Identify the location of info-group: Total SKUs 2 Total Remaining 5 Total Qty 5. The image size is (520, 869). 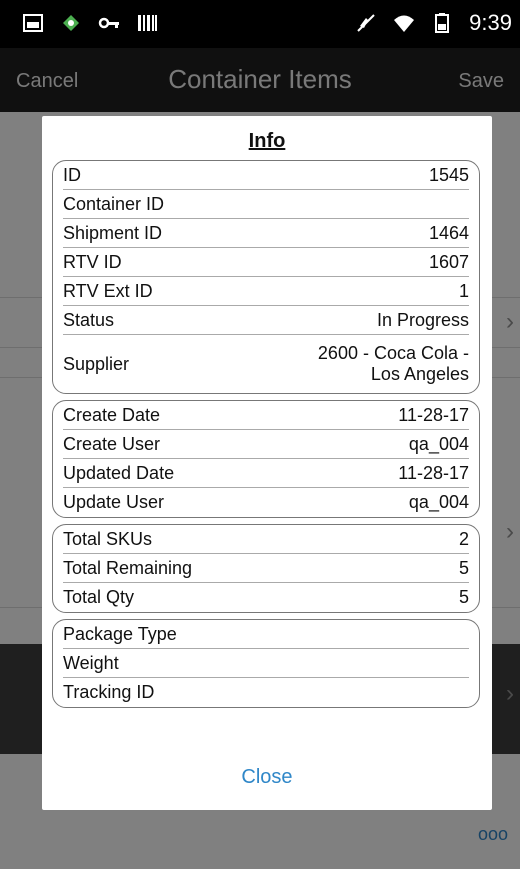
(266, 568).